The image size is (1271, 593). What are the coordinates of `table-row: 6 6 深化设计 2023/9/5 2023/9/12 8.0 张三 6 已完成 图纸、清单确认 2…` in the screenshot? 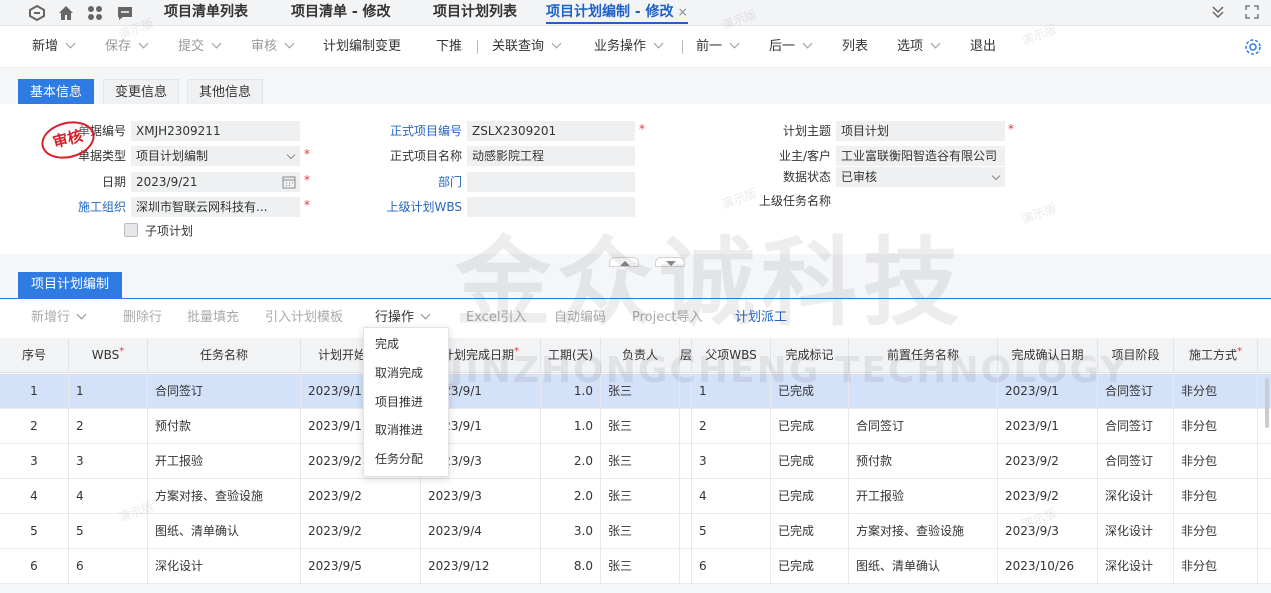 It's located at (635, 566).